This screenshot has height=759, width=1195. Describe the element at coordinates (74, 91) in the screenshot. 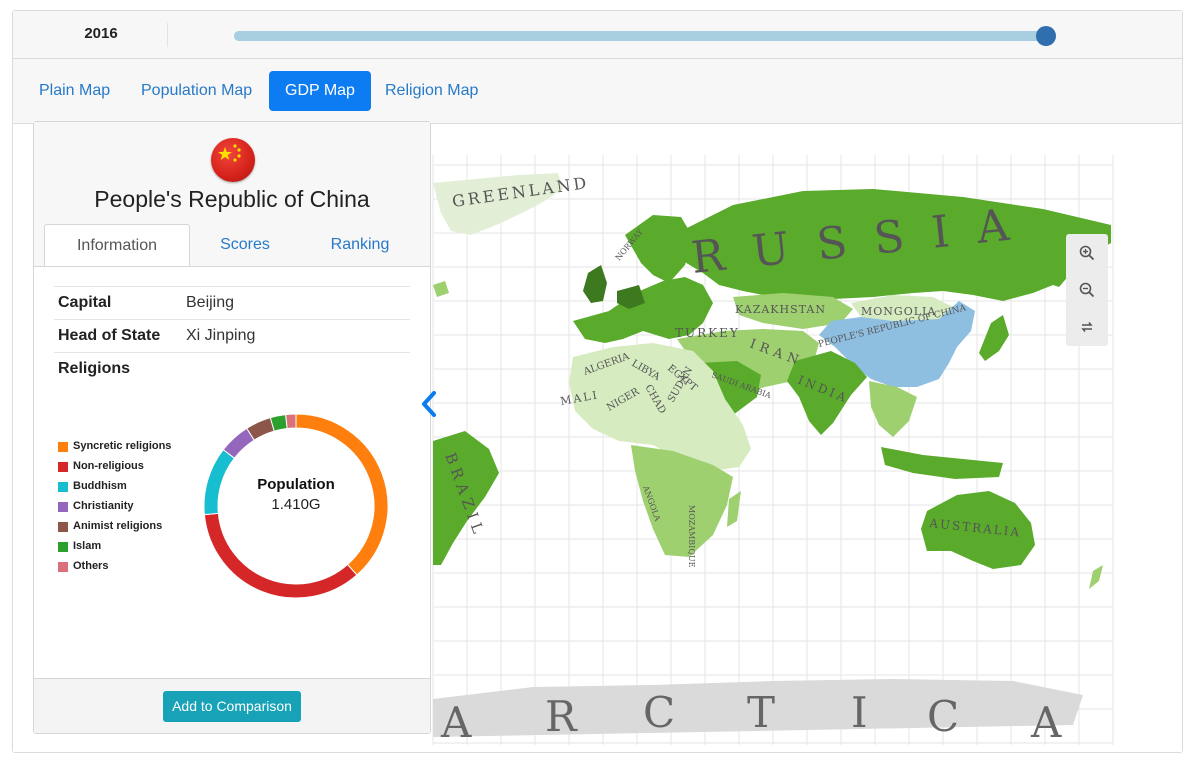

I see `tab-plain-map: Plain Map` at that location.